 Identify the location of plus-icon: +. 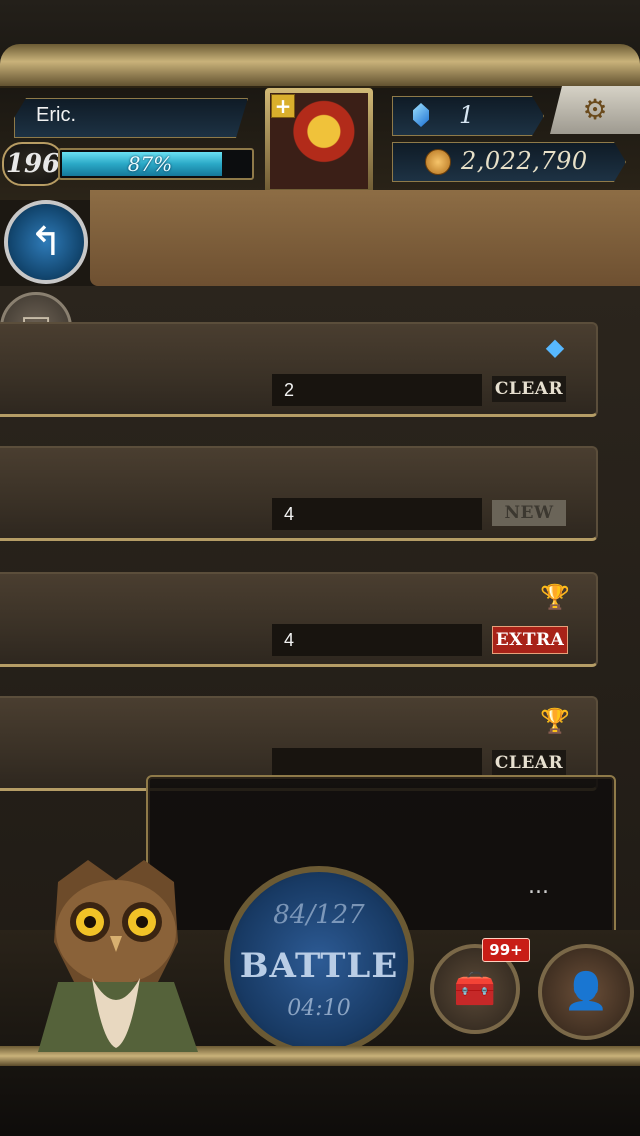
(283, 106).